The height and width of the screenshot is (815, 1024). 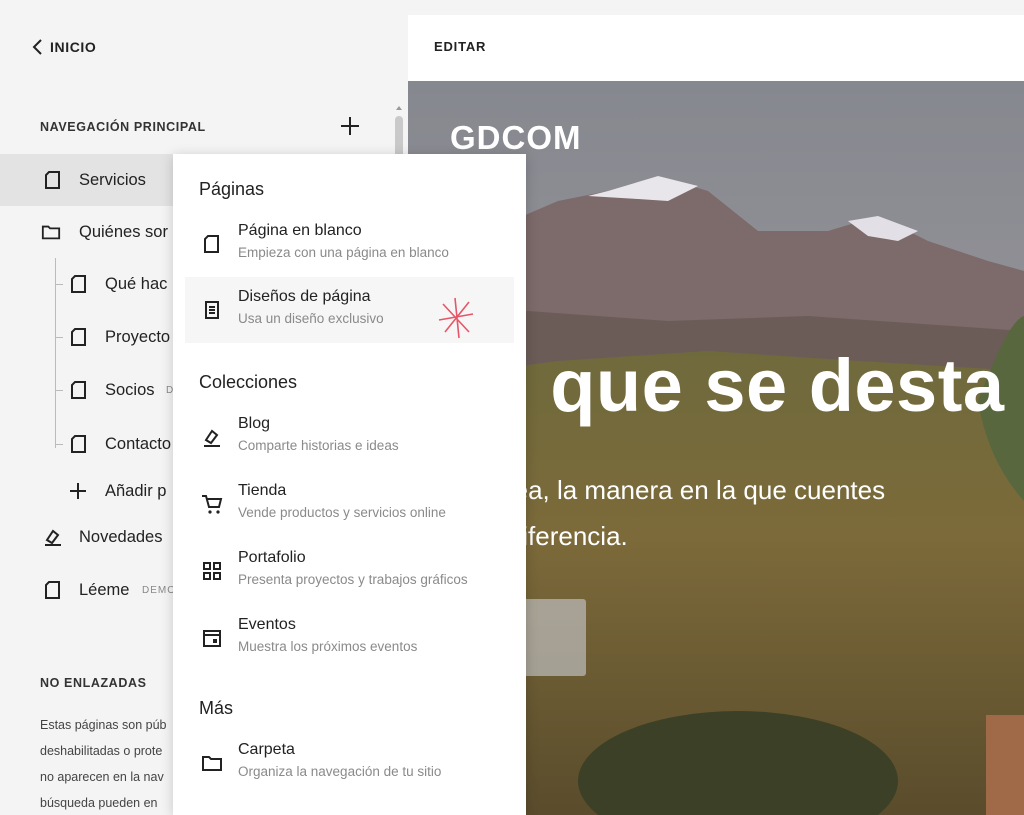 What do you see at coordinates (112, 180) in the screenshot?
I see `sidebar-item-label: Servicios` at bounding box center [112, 180].